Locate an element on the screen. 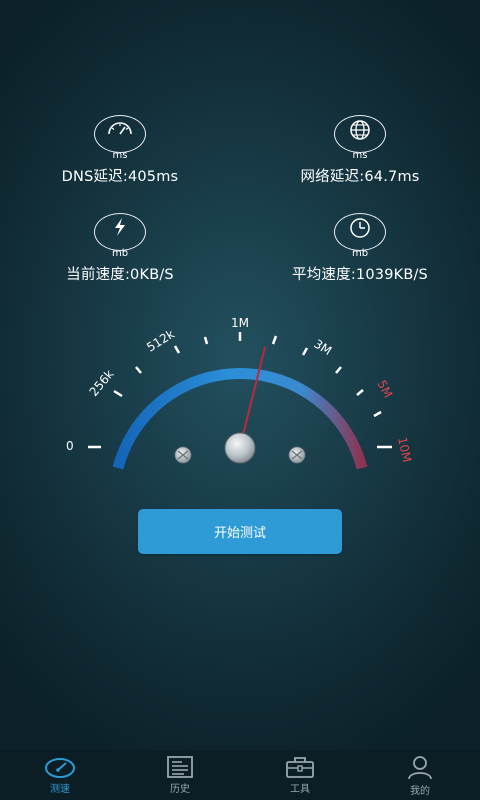 This screenshot has height=800, width=480. tab-speed-test-label: 测速 is located at coordinates (60, 789).